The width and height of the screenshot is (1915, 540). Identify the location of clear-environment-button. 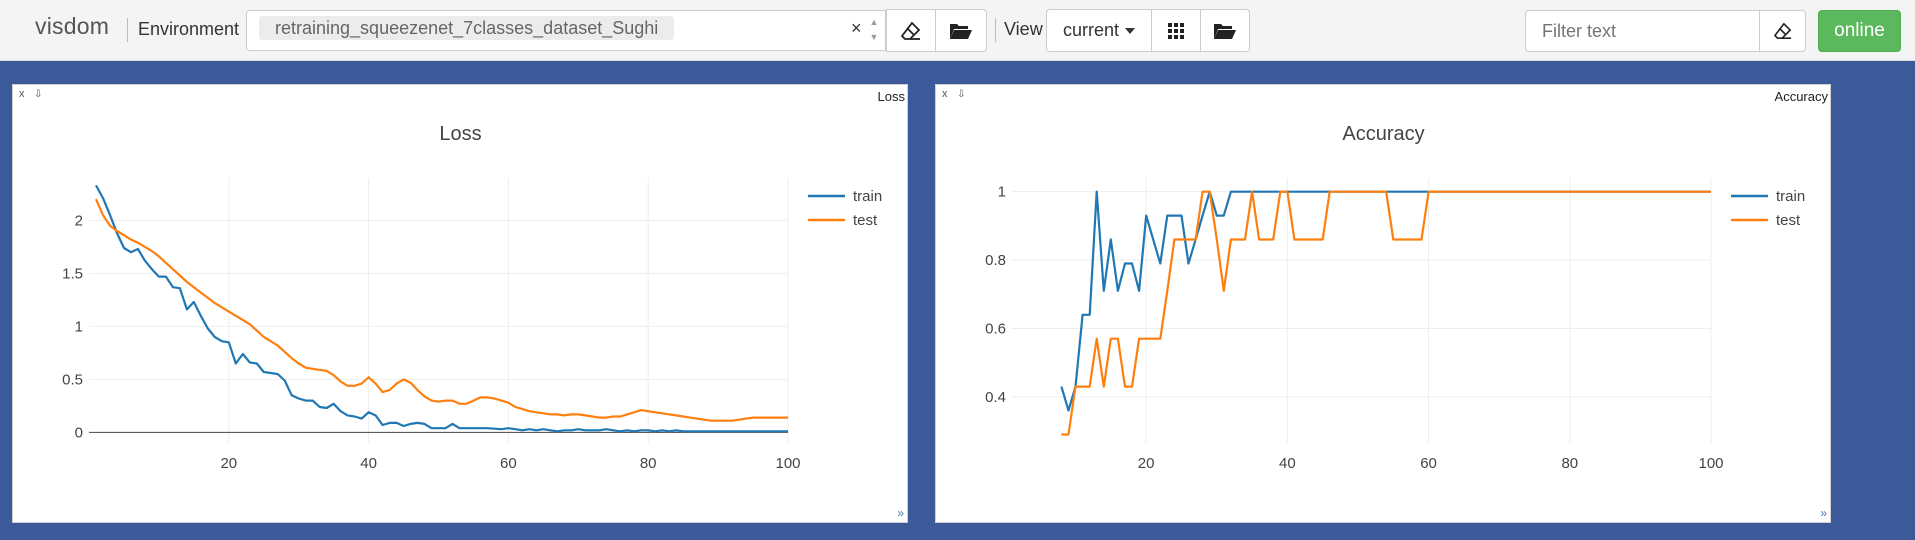
(911, 30).